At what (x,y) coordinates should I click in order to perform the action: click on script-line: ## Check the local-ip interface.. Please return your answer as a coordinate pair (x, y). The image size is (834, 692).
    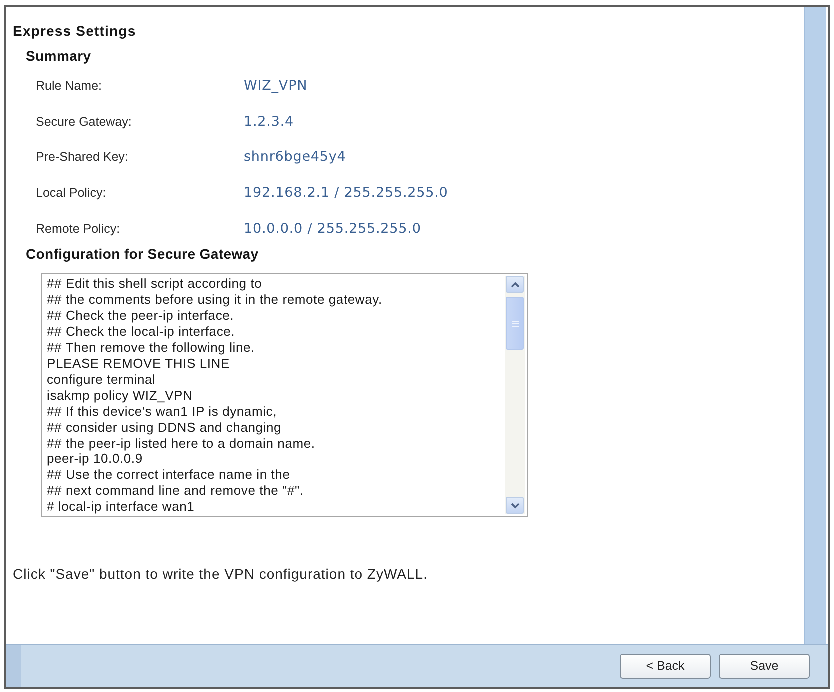
    Looking at the image, I should click on (141, 332).